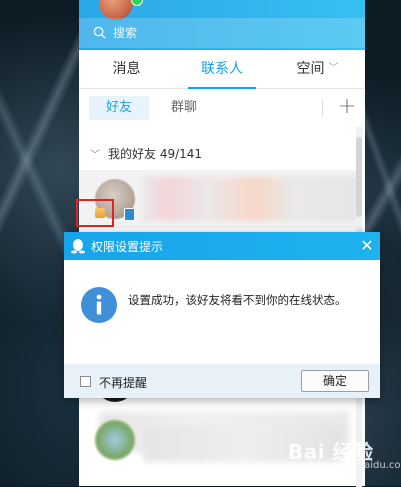  What do you see at coordinates (335, 381) in the screenshot?
I see `confirm-button: 确定` at bounding box center [335, 381].